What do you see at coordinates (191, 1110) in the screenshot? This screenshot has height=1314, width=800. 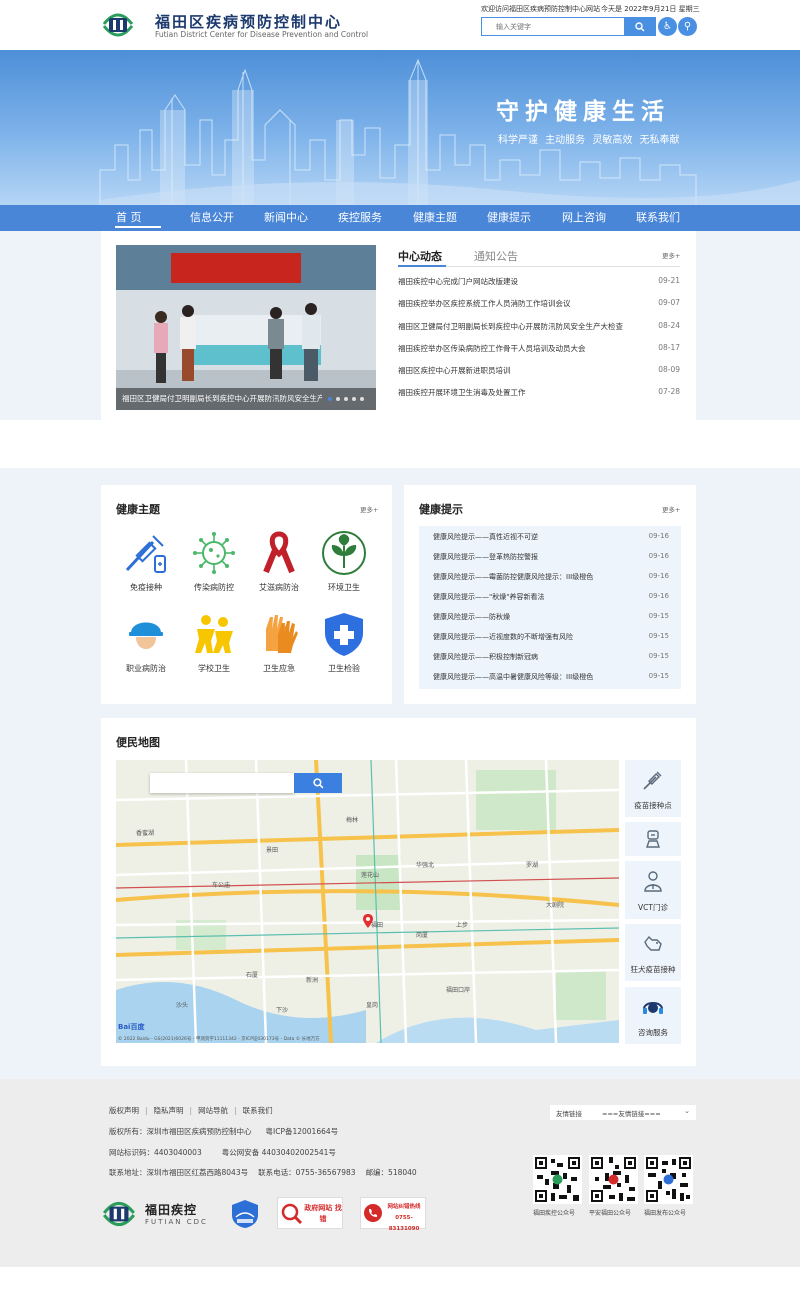 I see `footer-links: 版权声明 | 隐私声明 | 网站导航 | 联系我们` at bounding box center [191, 1110].